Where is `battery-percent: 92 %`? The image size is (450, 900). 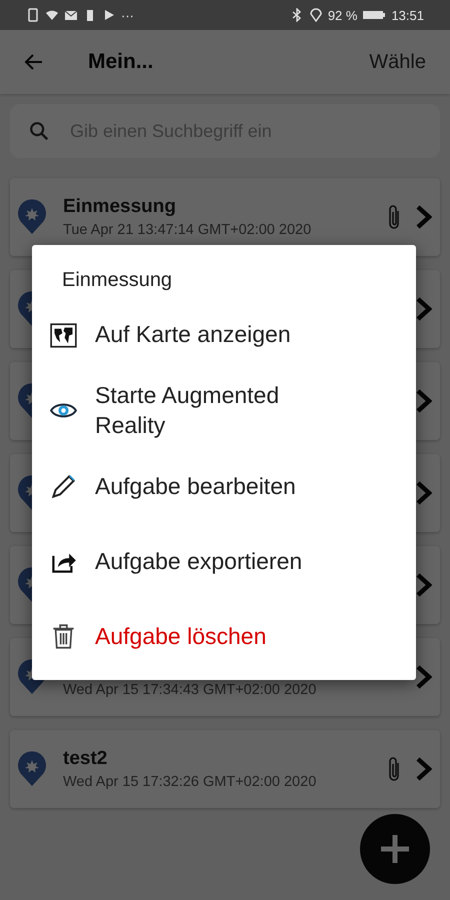 battery-percent: 92 % is located at coordinates (343, 15).